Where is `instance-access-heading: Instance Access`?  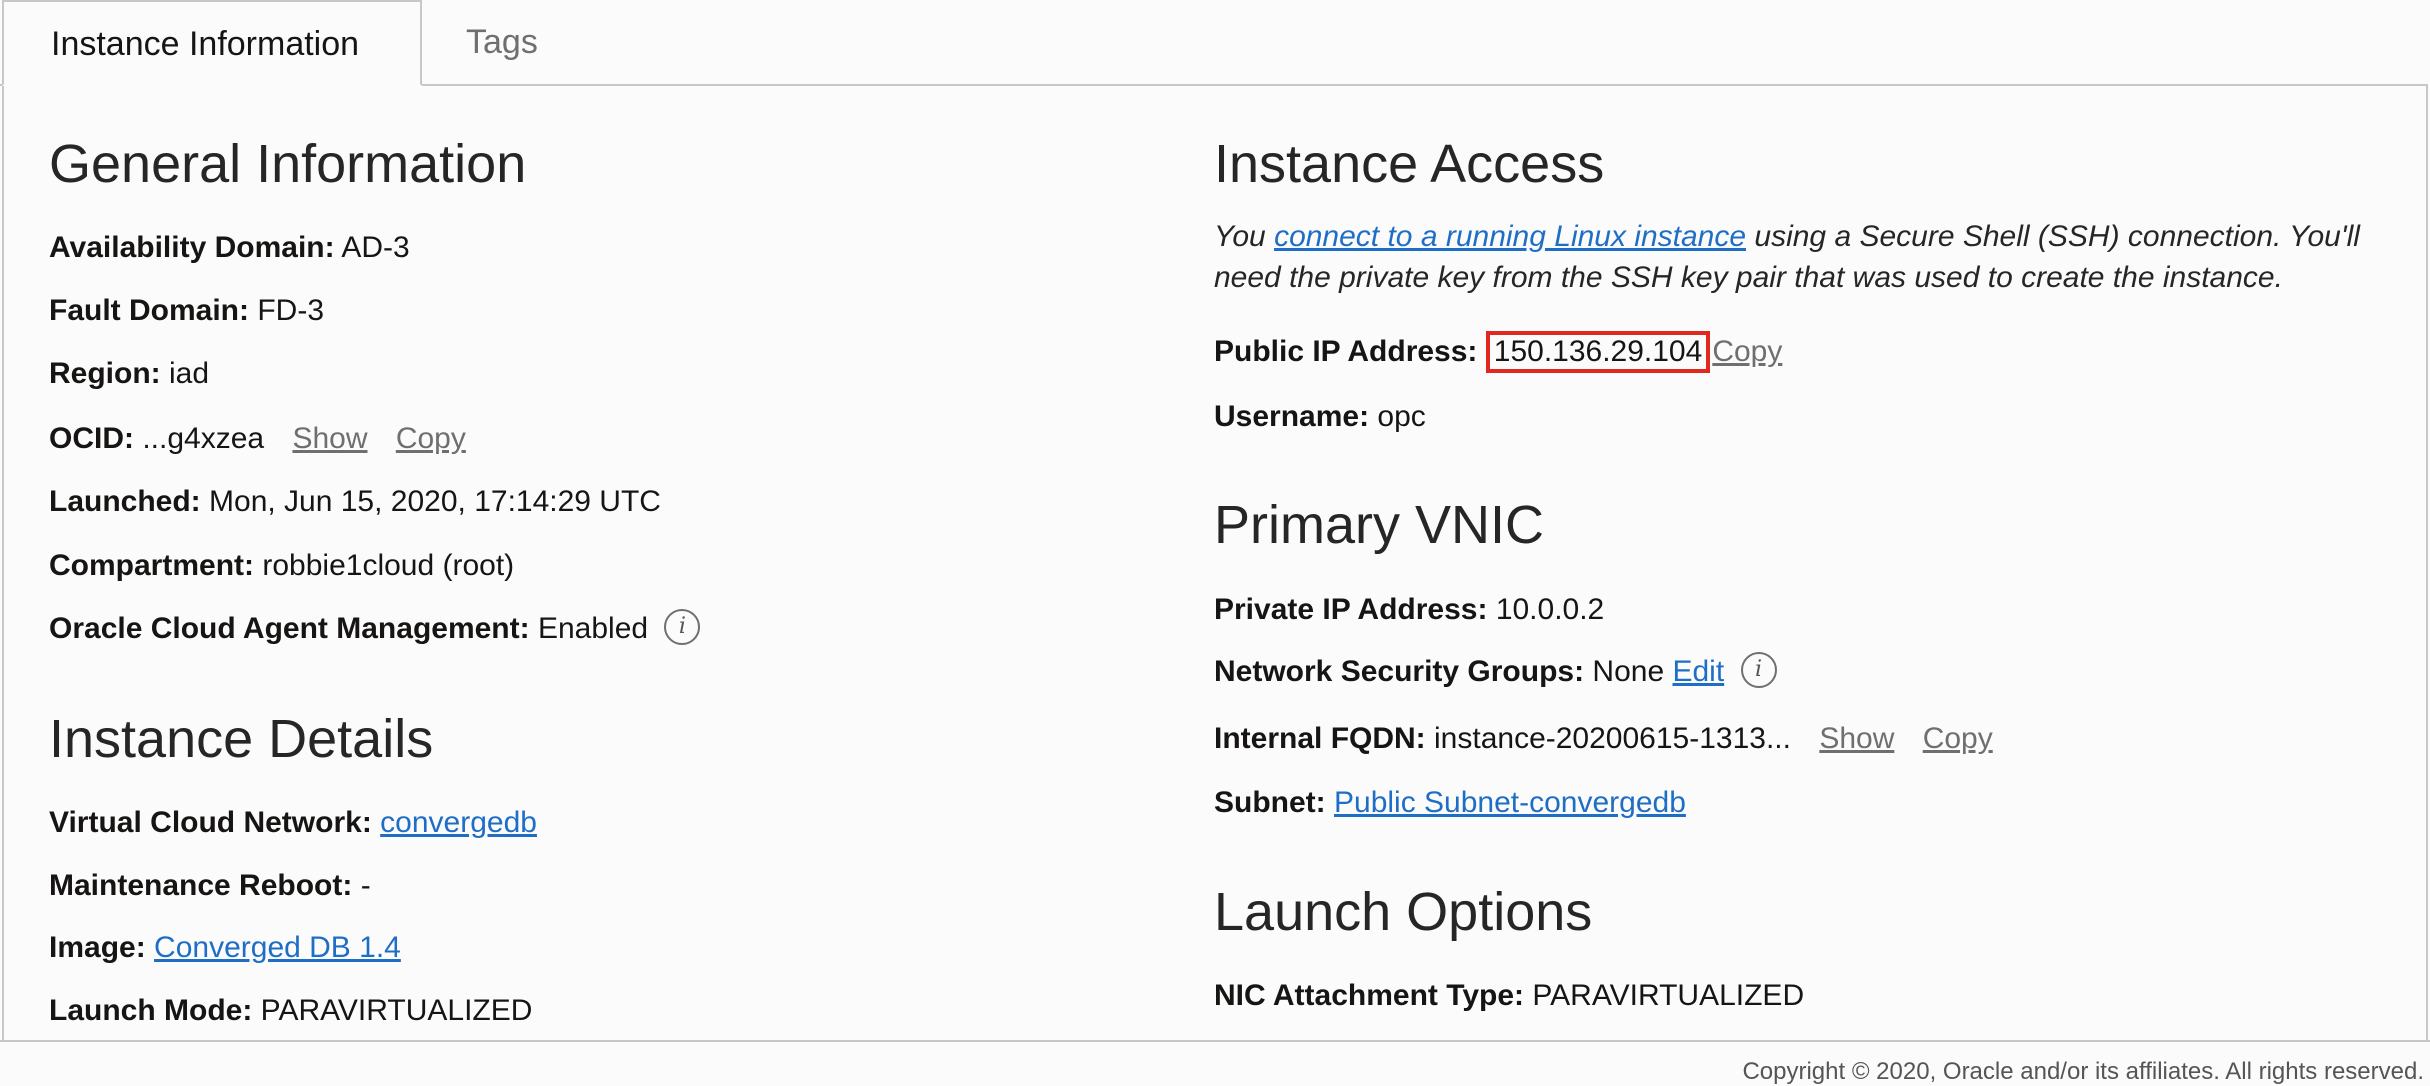
instance-access-heading: Instance Access is located at coordinates (1409, 164).